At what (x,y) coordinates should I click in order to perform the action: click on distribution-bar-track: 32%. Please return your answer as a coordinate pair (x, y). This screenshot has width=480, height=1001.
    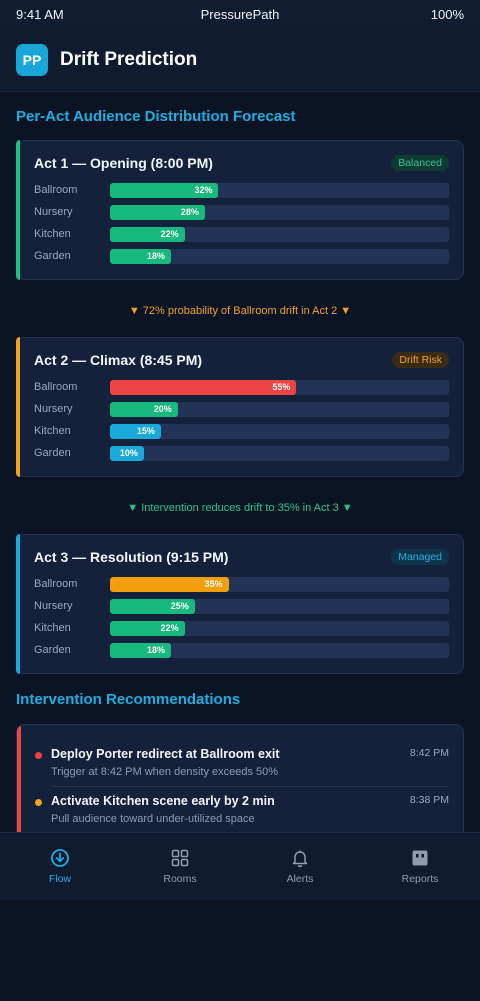
    Looking at the image, I should click on (279, 190).